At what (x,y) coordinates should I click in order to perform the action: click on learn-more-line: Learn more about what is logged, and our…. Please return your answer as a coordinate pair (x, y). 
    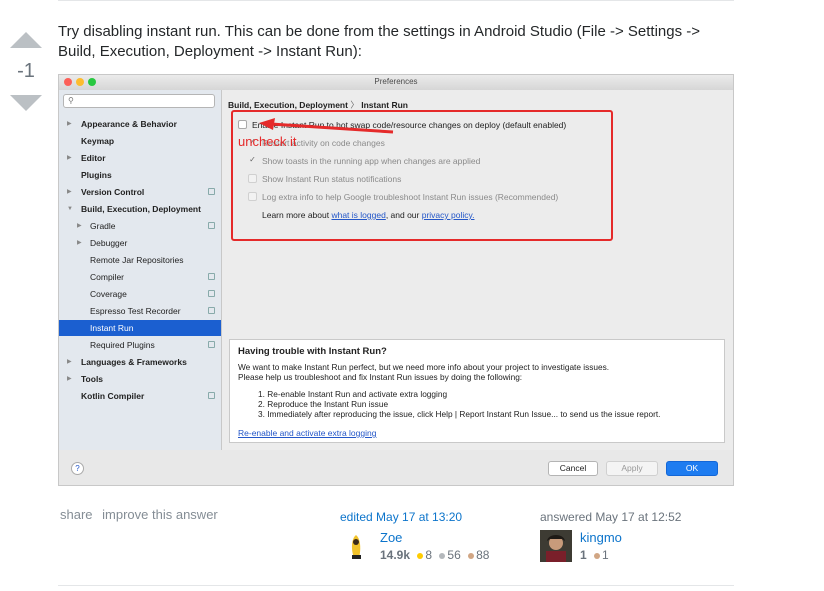
    Looking at the image, I should click on (368, 215).